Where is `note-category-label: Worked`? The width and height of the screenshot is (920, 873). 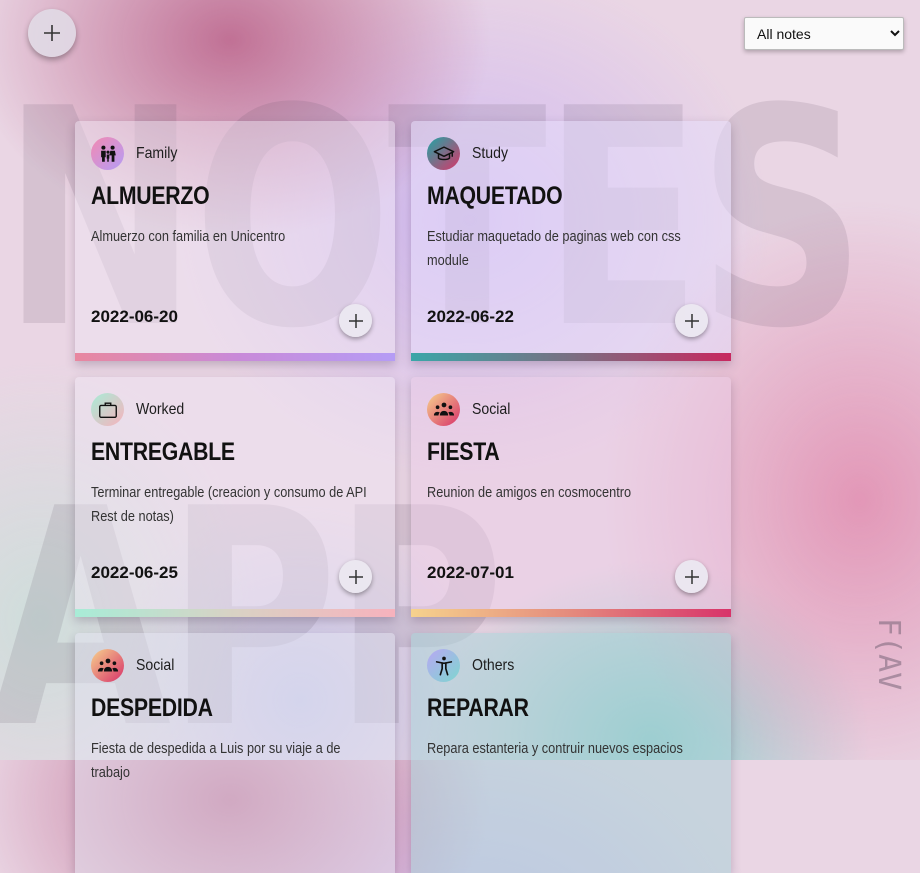 note-category-label: Worked is located at coordinates (160, 409).